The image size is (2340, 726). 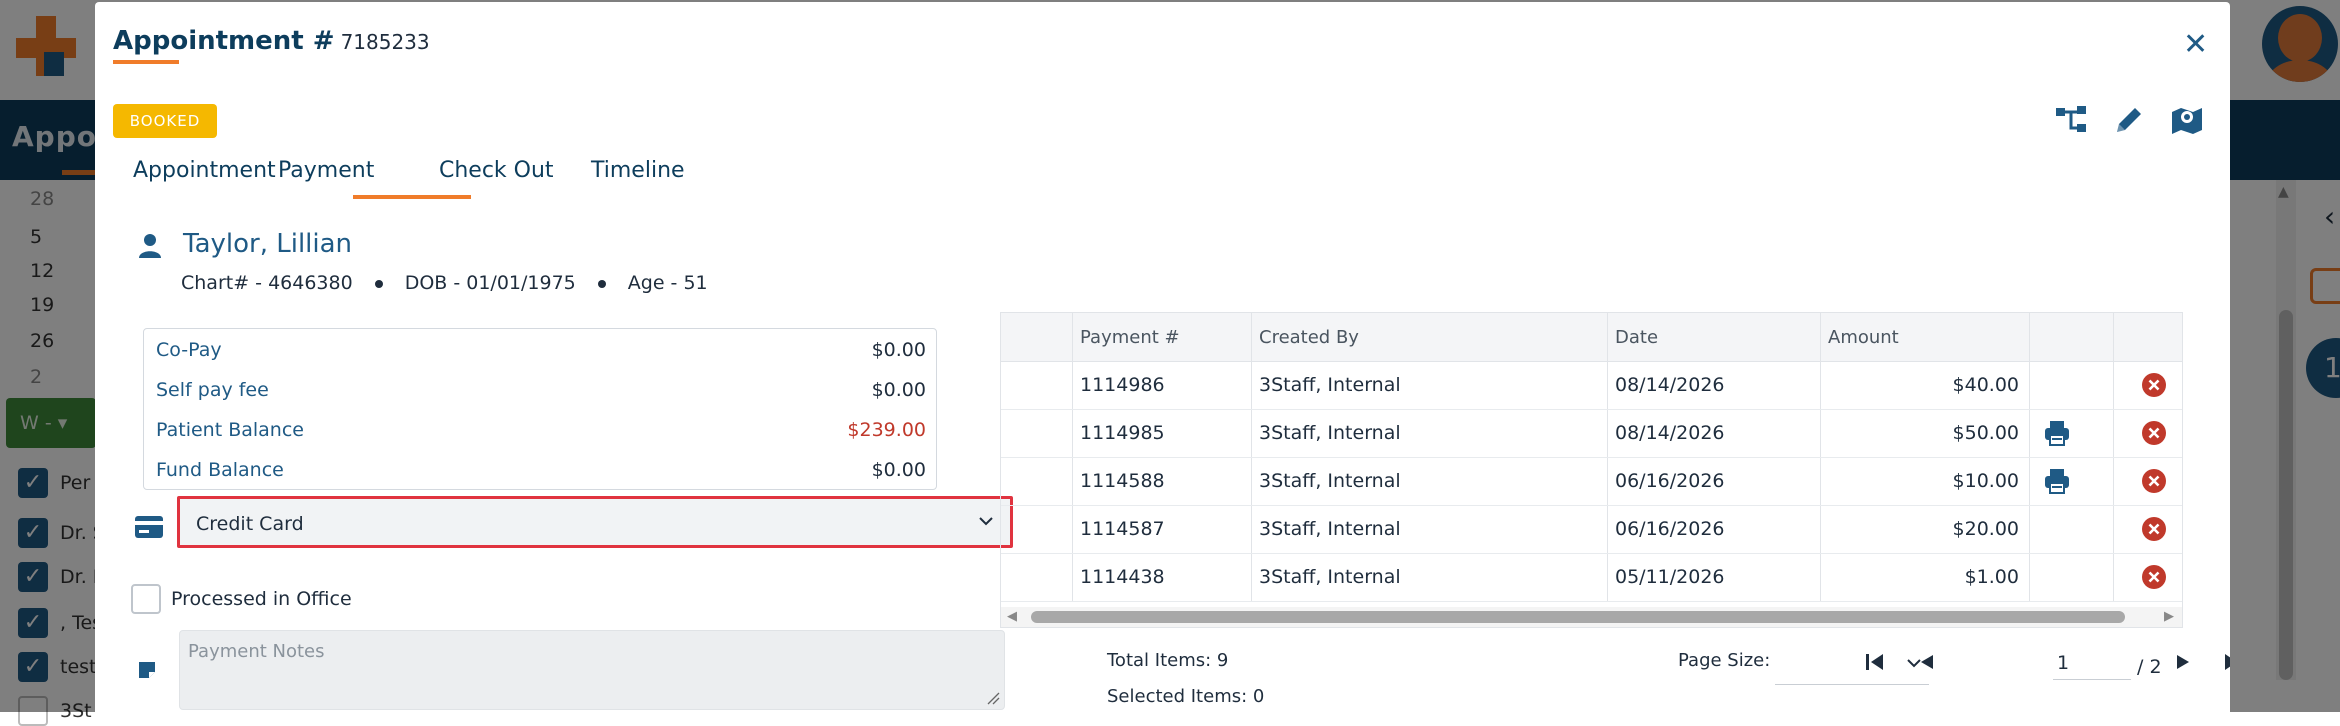 What do you see at coordinates (165, 121) in the screenshot?
I see `status-badge: BOOKED` at bounding box center [165, 121].